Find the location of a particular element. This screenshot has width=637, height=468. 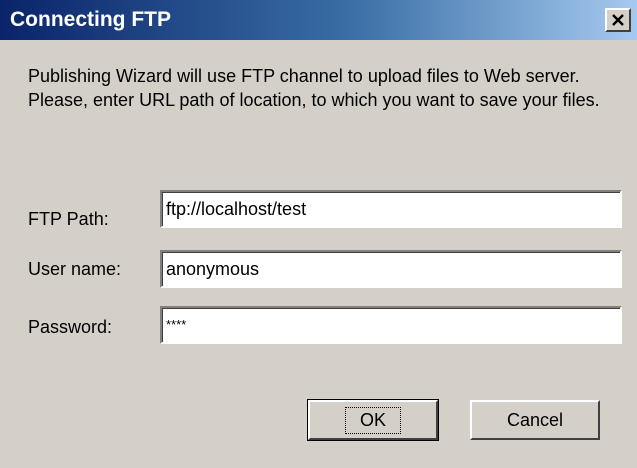

user-name-input is located at coordinates (391, 269).